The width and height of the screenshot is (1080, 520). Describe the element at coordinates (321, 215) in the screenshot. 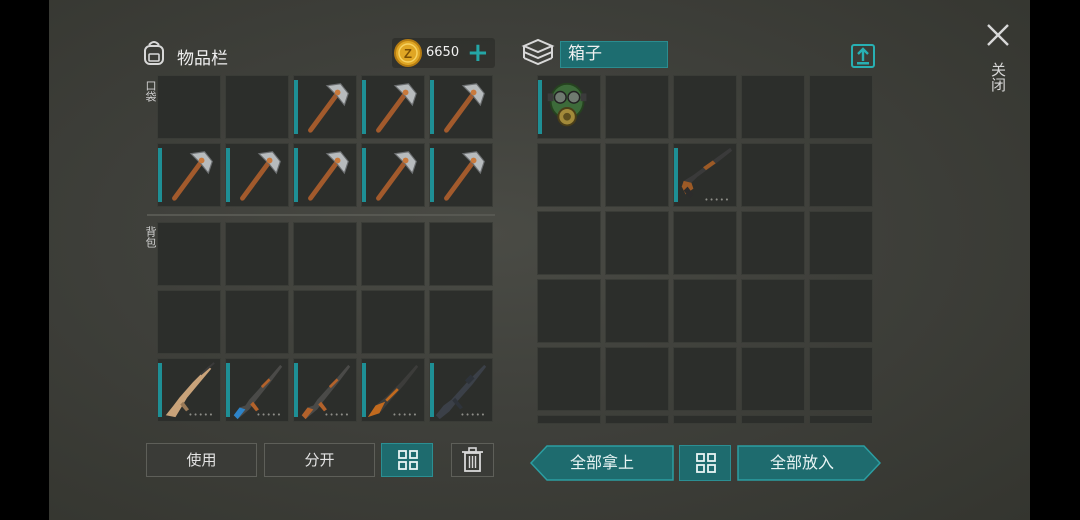

I see `inventory-divider` at that location.